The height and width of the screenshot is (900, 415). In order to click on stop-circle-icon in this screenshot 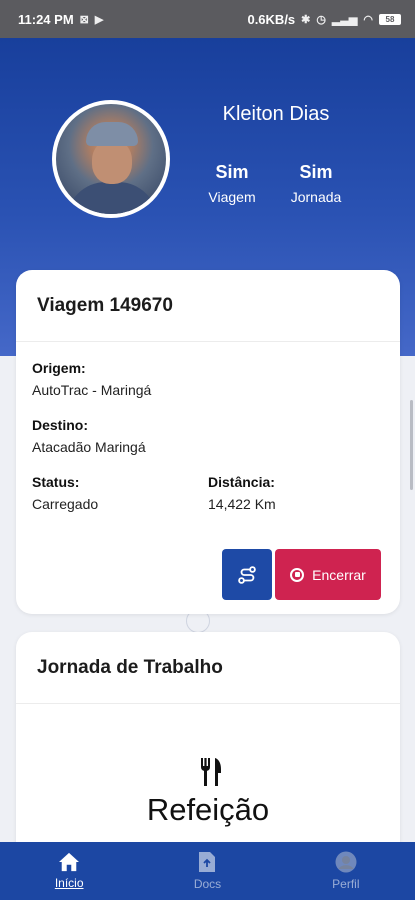, I will do `click(297, 574)`.